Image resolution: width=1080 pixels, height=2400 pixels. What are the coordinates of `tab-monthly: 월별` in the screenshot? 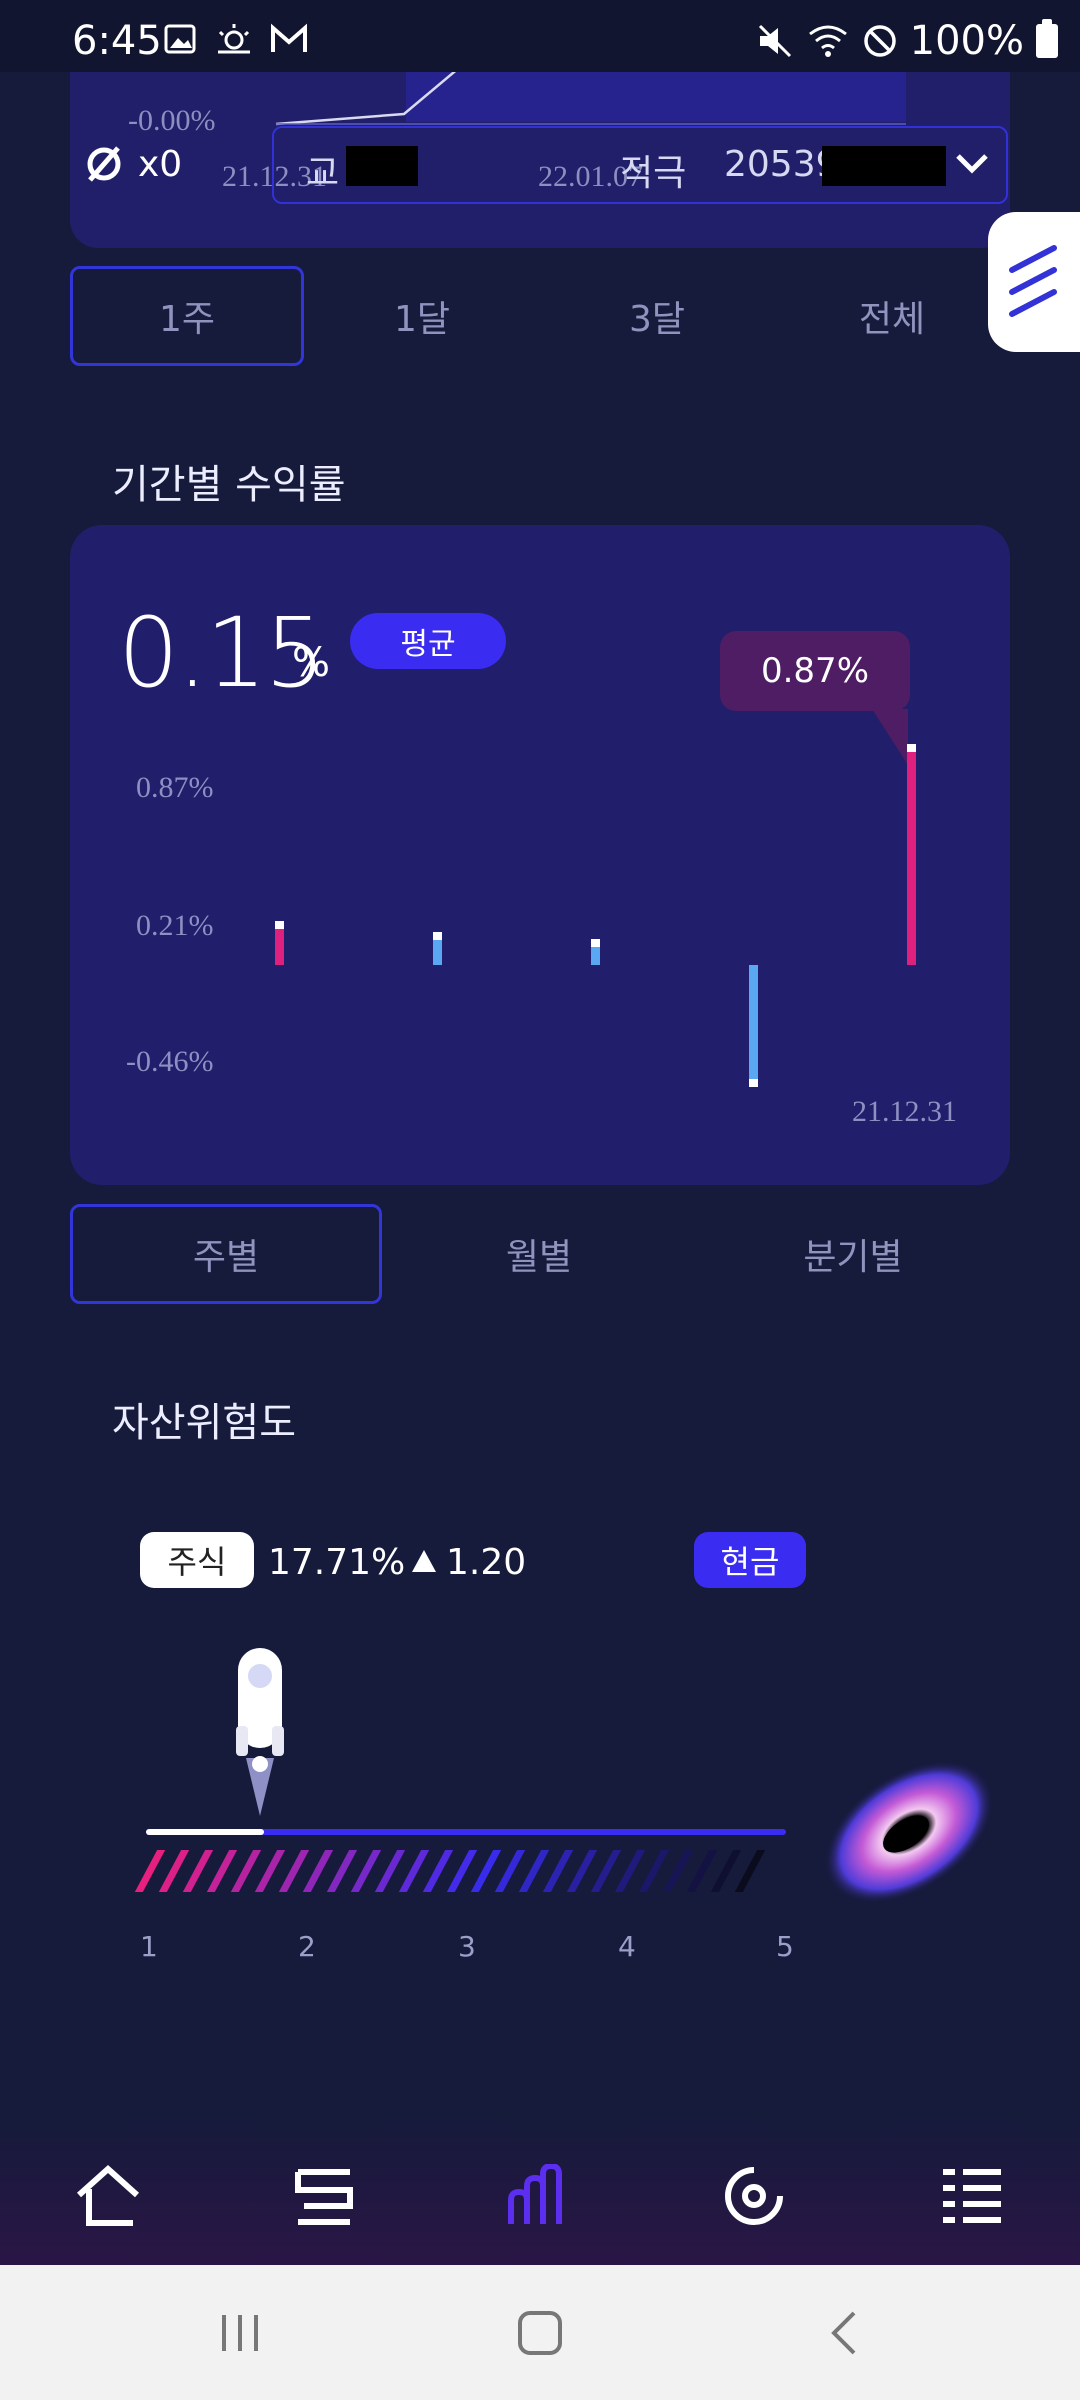 It's located at (539, 1254).